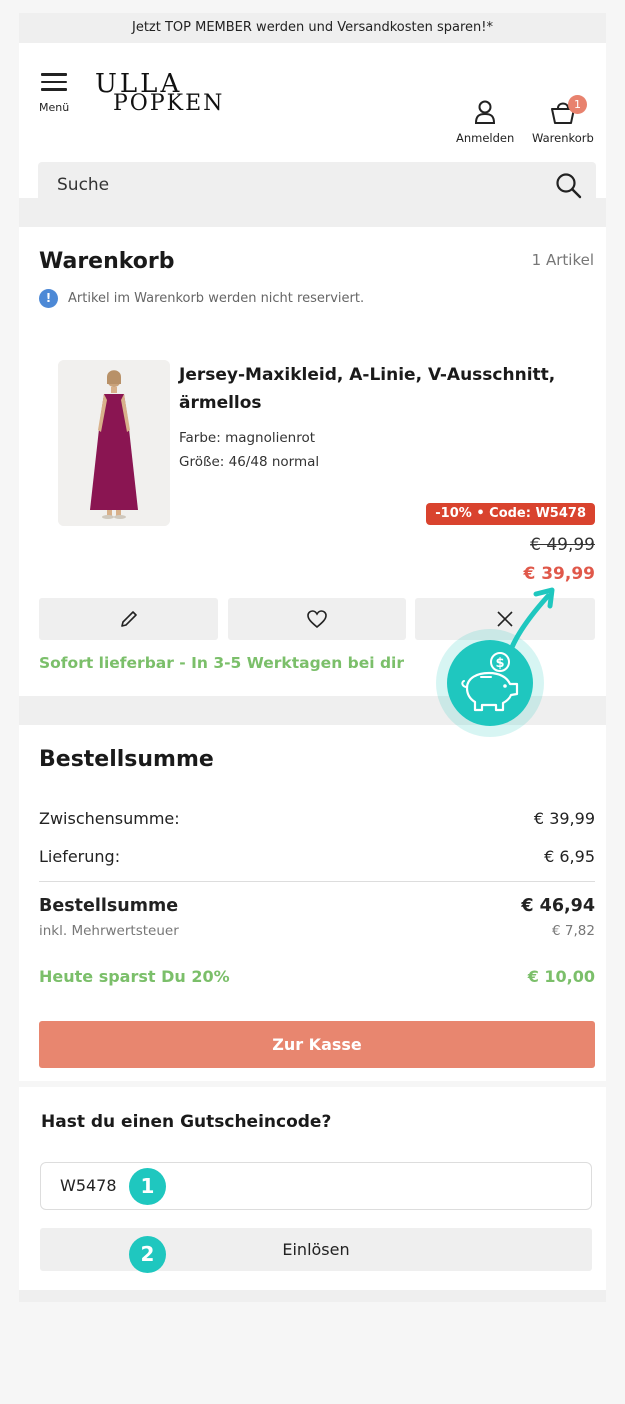 This screenshot has width=625, height=1404. I want to click on wishlist-button, so click(317, 619).